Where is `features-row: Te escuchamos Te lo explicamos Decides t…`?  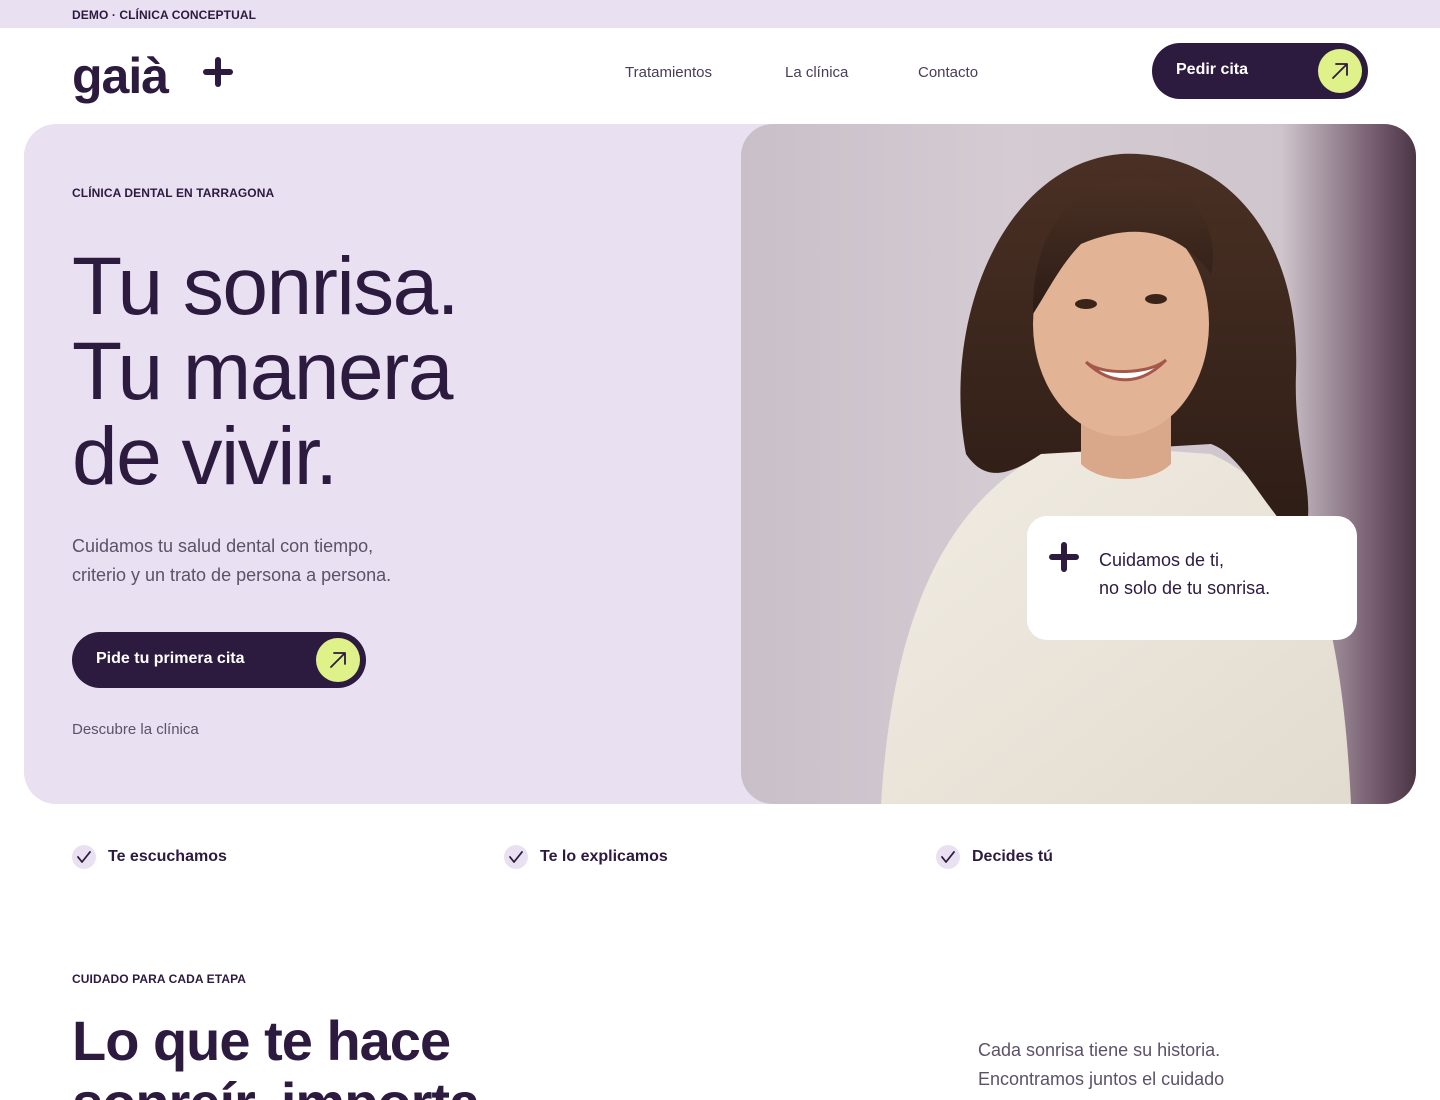
features-row: Te escuchamos Te lo explicamos Decides t… is located at coordinates (720, 857).